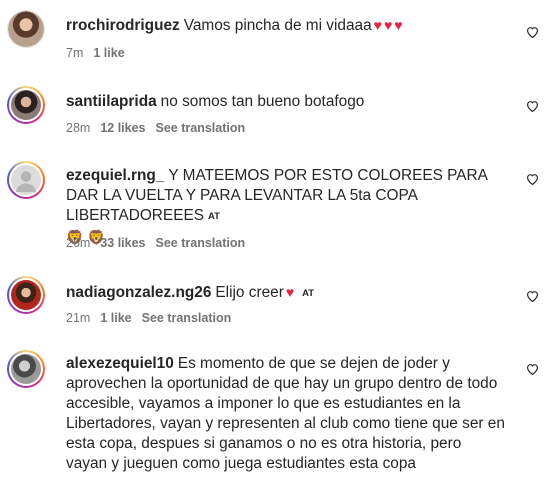 The width and height of the screenshot is (550, 485). Describe the element at coordinates (122, 128) in the screenshot. I see `comment-likes: 12 likes` at that location.